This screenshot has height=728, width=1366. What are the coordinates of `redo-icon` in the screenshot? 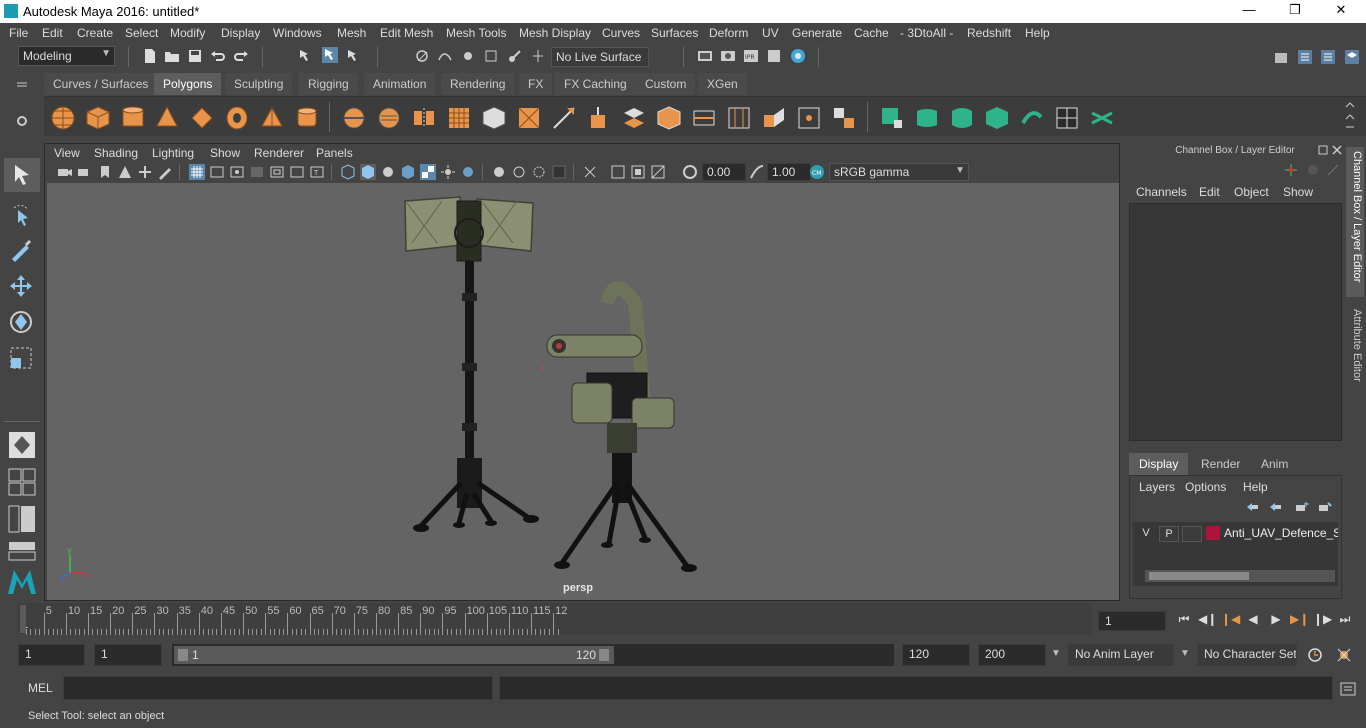 It's located at (241, 56).